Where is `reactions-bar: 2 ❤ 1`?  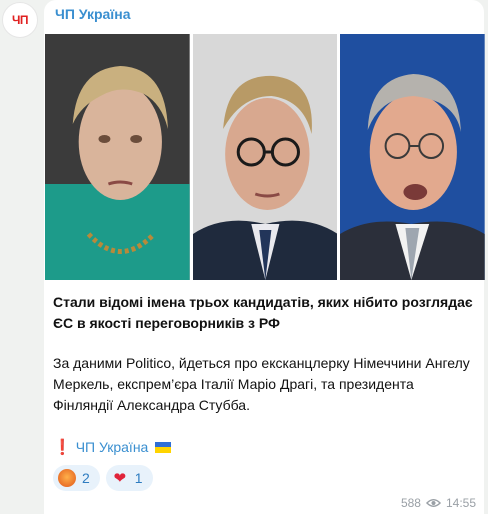
reactions-bar: 2 ❤ 1 is located at coordinates (103, 478).